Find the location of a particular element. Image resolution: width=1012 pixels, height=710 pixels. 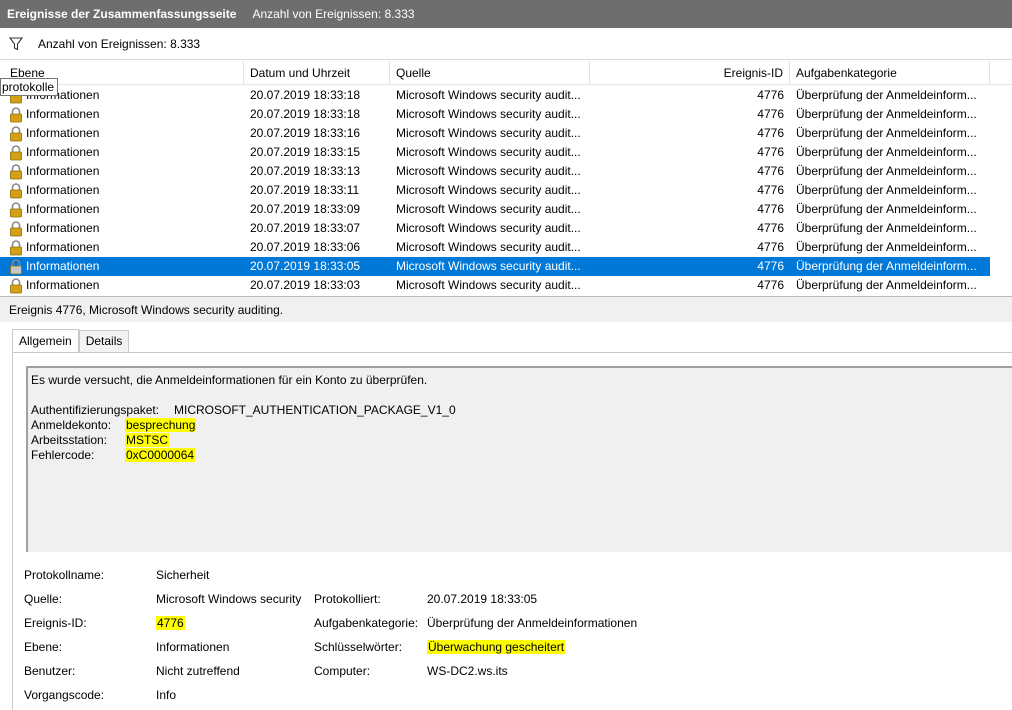

prop-value-task-category: Überprüfung der Anmeldeinformationen is located at coordinates (532, 623).